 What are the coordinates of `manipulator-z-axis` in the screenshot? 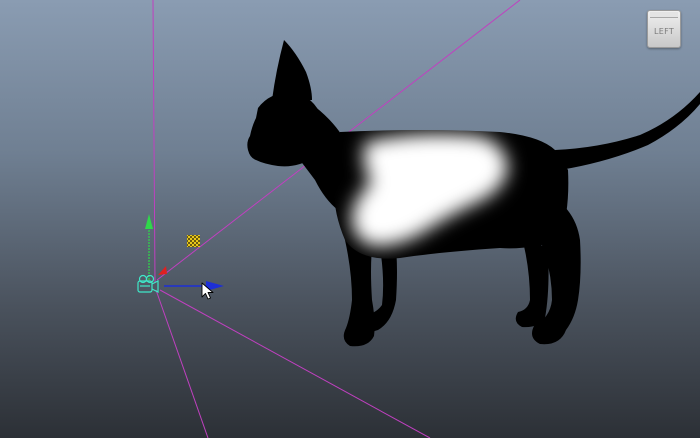 It's located at (194, 286).